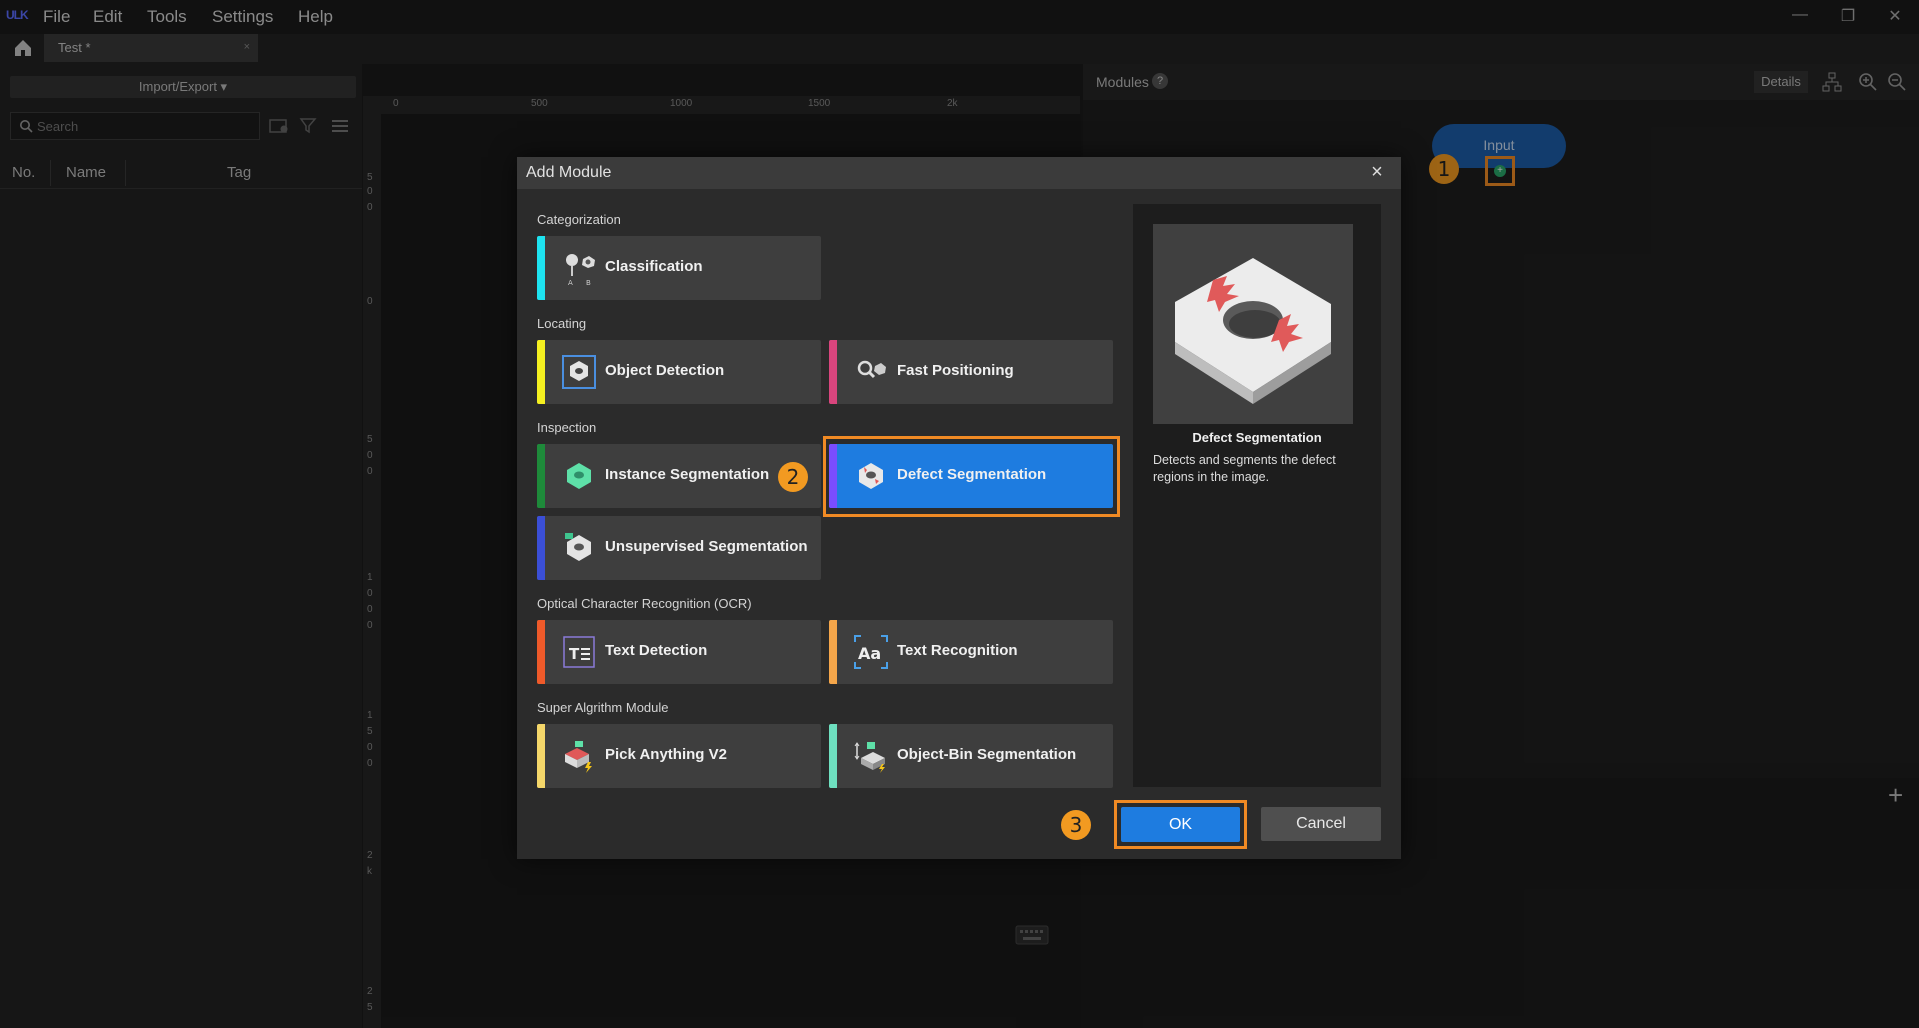 This screenshot has height=1028, width=1919. Describe the element at coordinates (579, 219) in the screenshot. I see `category-label: Categorization` at that location.